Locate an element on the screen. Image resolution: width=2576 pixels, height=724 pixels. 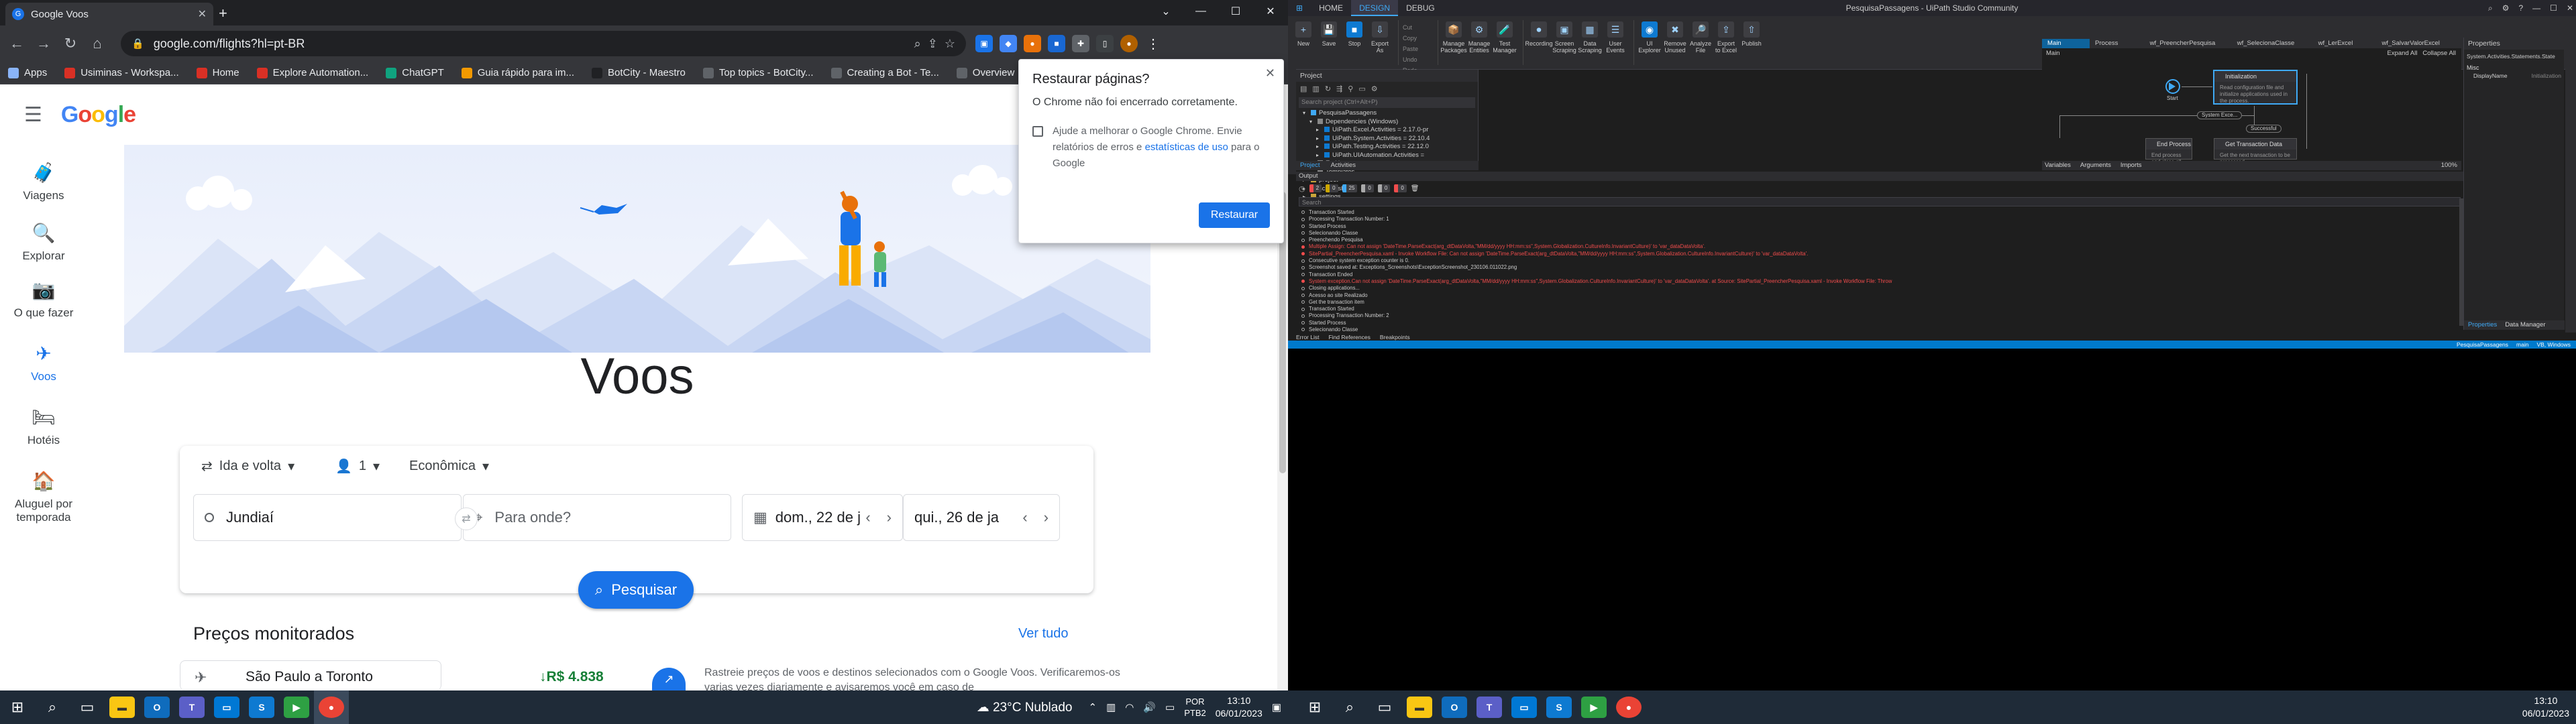
zoom-icon: ⌕ is located at coordinates (917, 44).